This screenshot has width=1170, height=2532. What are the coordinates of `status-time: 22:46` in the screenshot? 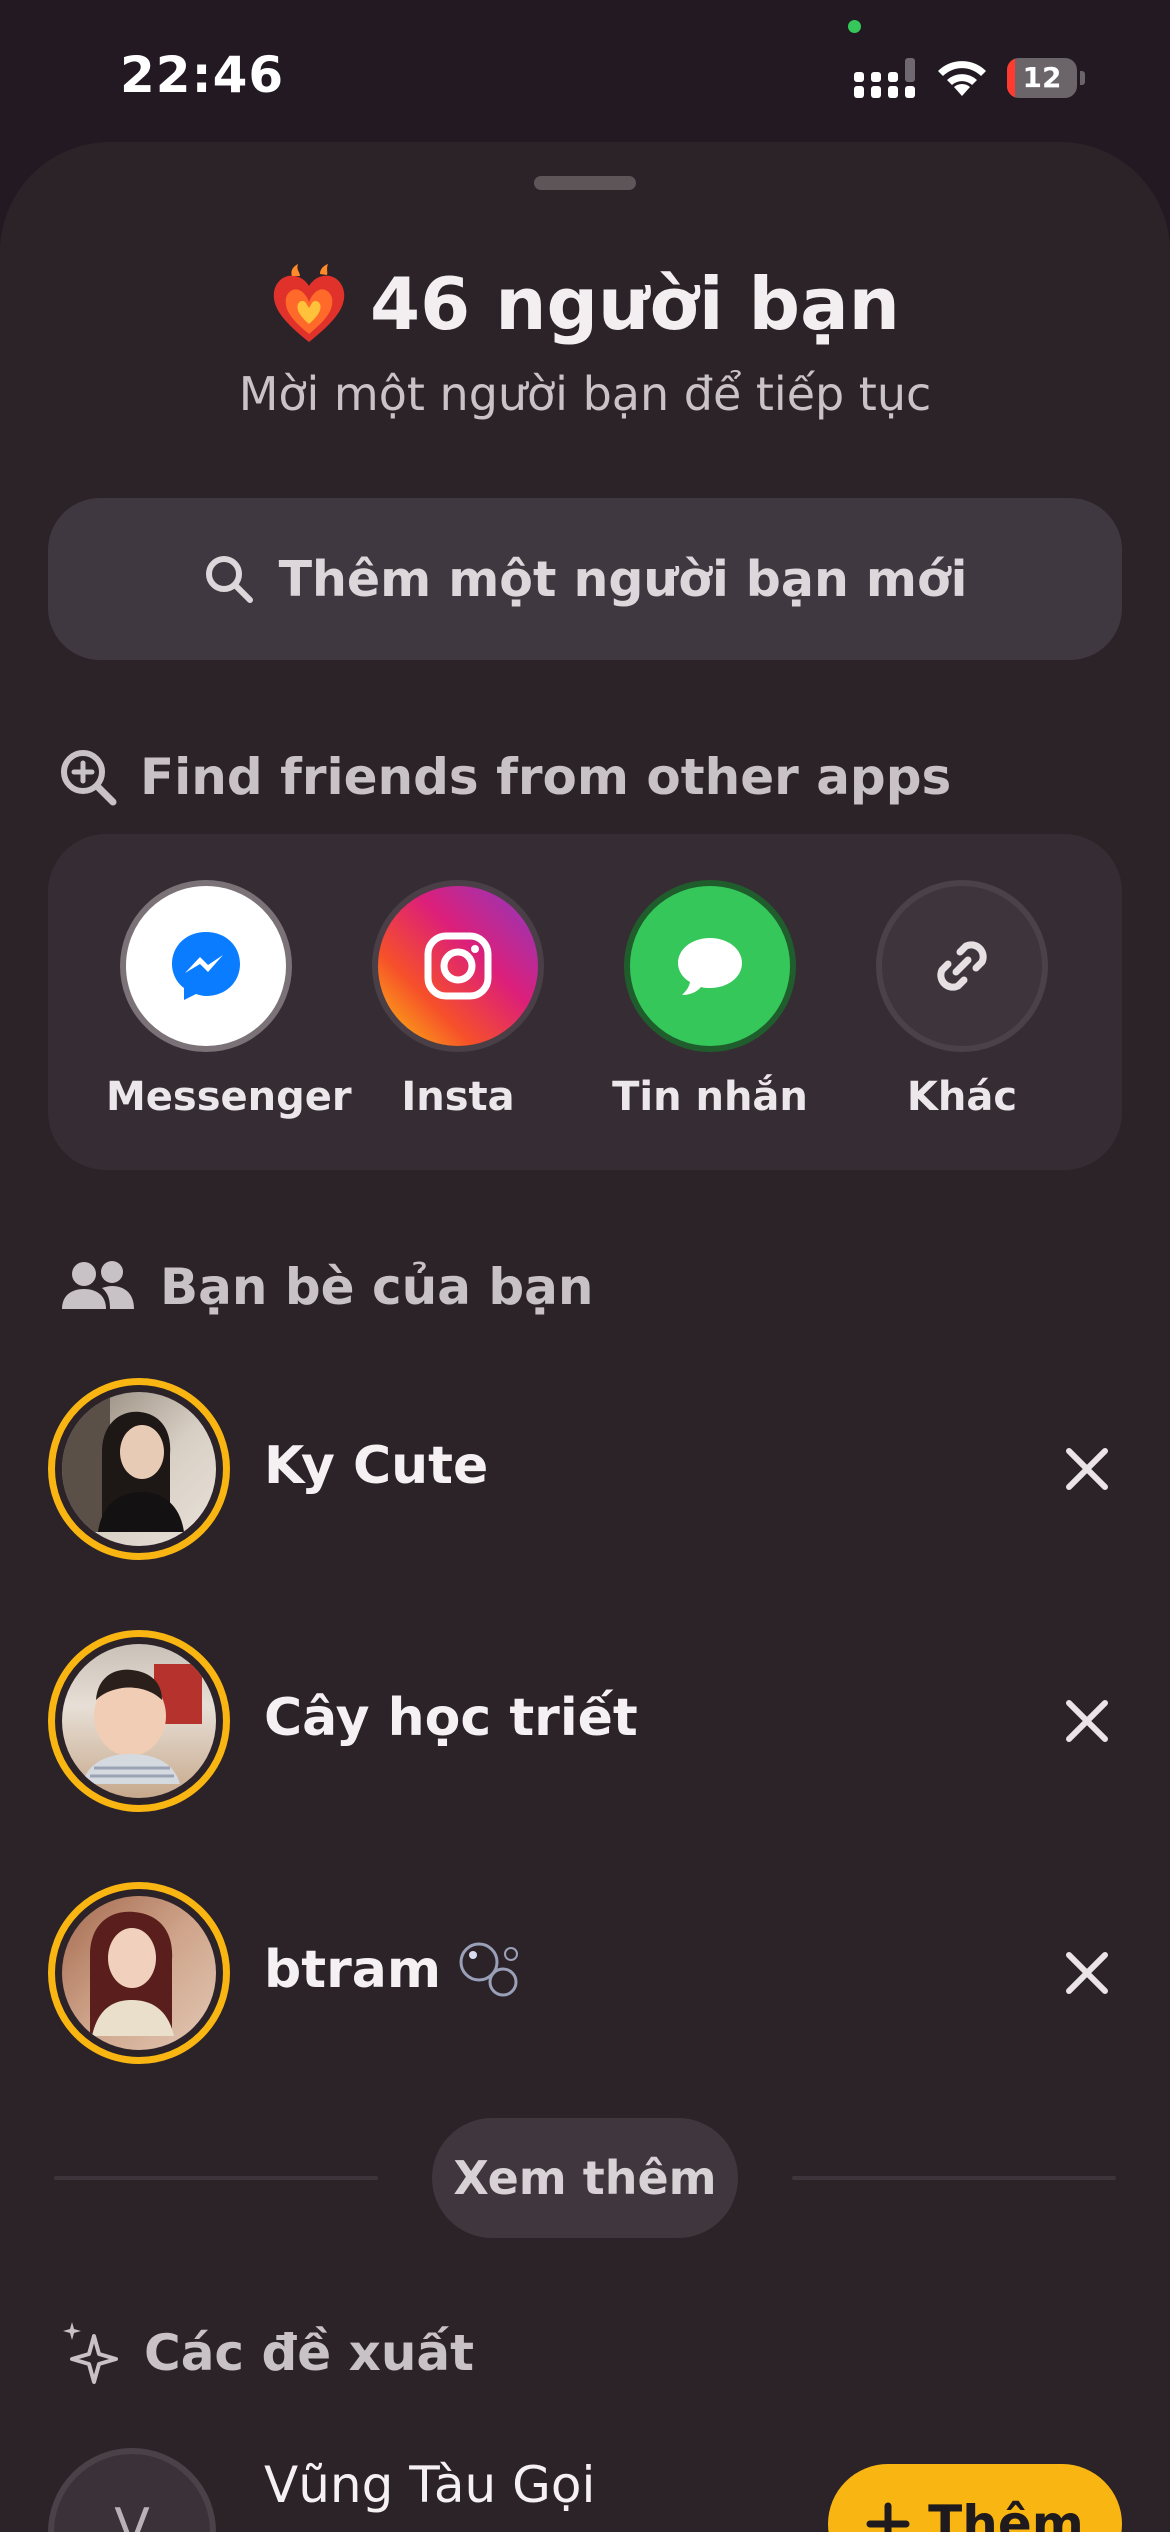 It's located at (202, 75).